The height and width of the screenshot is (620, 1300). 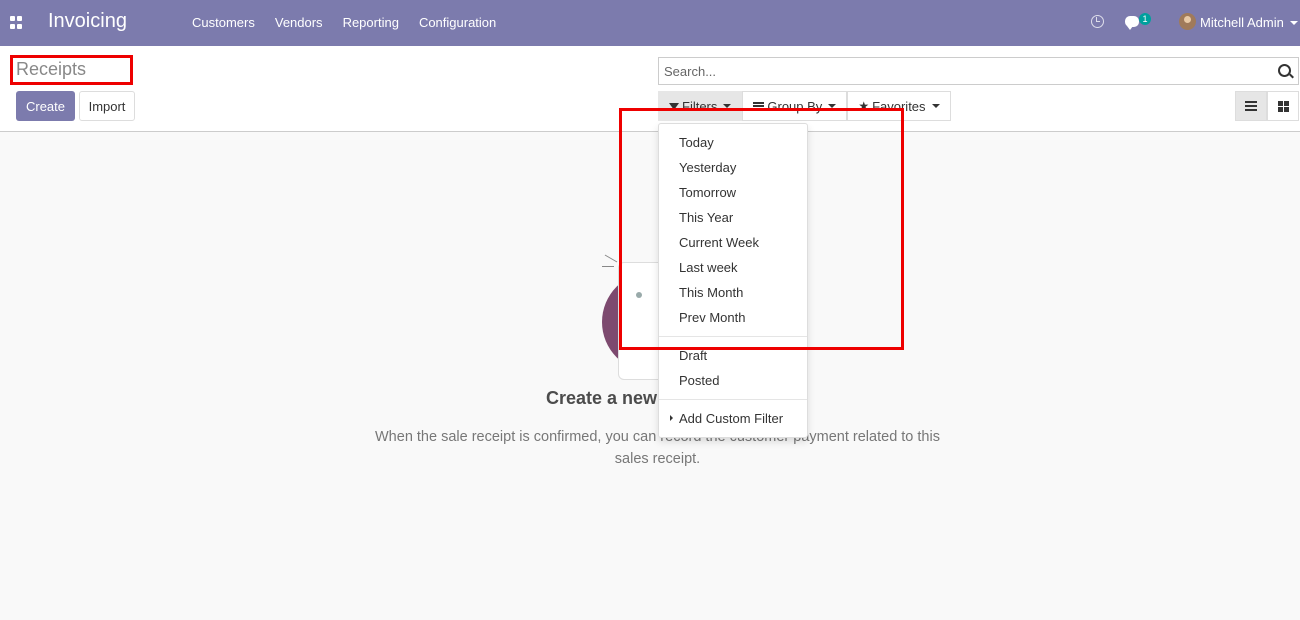 I want to click on add-custom-filter-item: Add Custom Filter, so click(x=733, y=418).